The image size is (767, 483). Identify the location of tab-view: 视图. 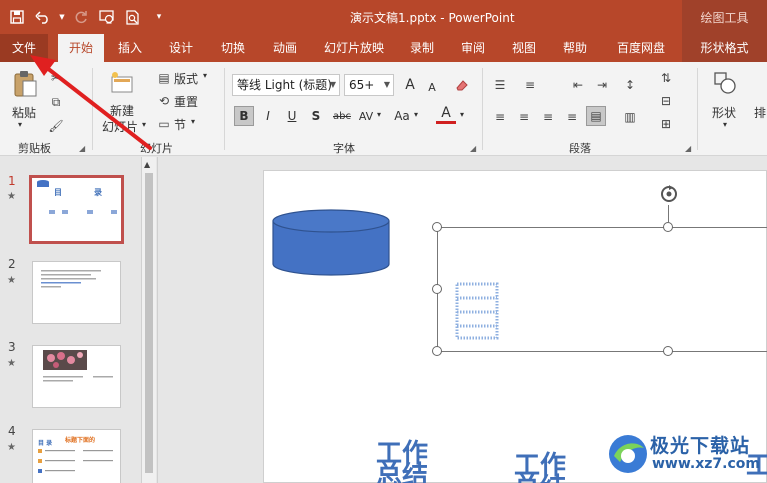
(524, 48).